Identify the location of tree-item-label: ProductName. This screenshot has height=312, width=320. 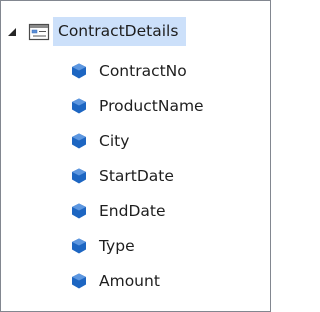
(151, 105).